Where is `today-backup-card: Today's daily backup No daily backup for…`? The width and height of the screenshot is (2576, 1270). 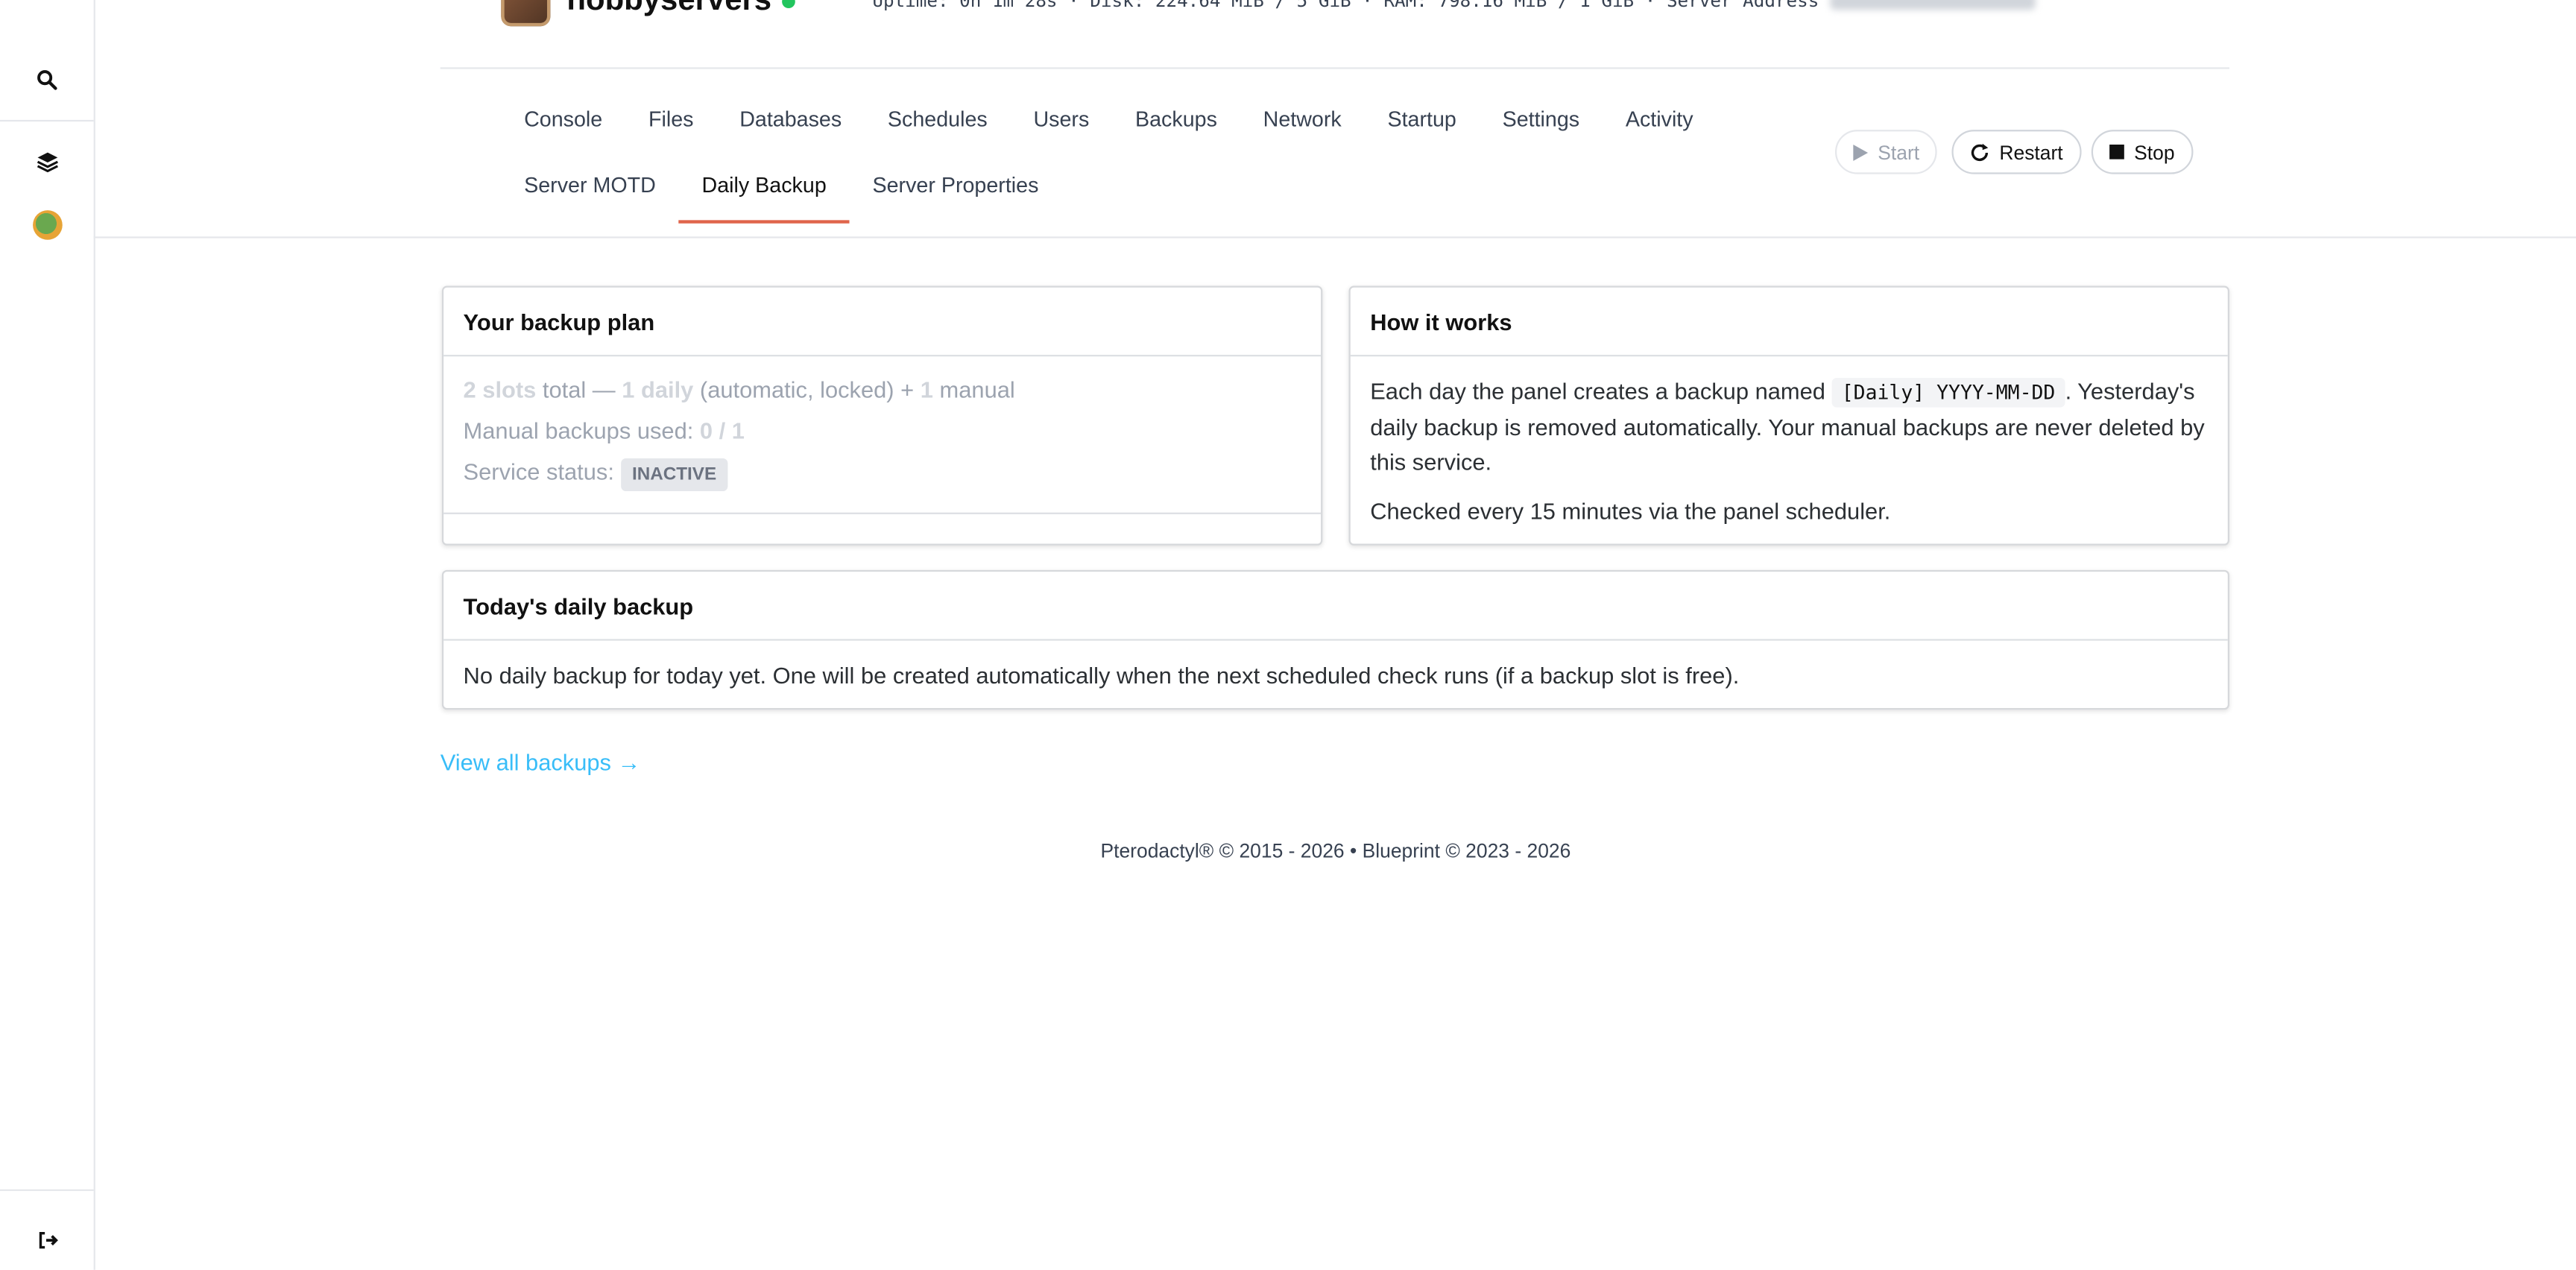 today-backup-card: Today's daily backup No daily backup for… is located at coordinates (1335, 639).